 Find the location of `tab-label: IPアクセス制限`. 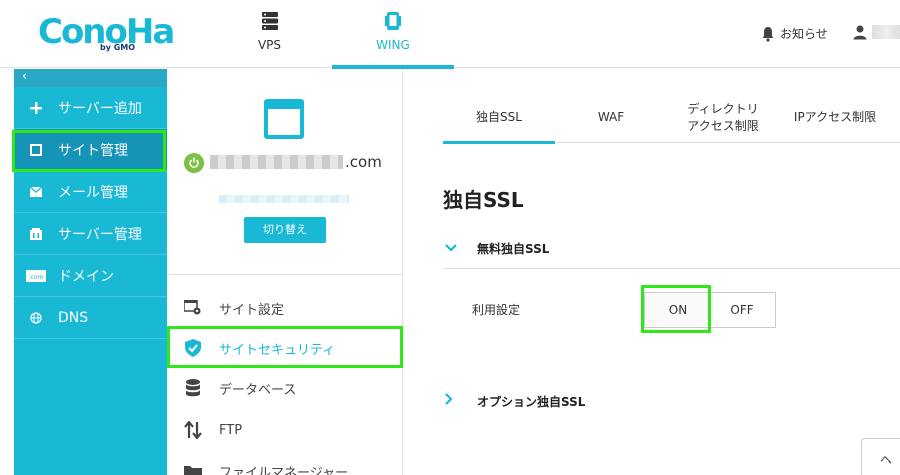

tab-label: IPアクセス制限 is located at coordinates (835, 117).